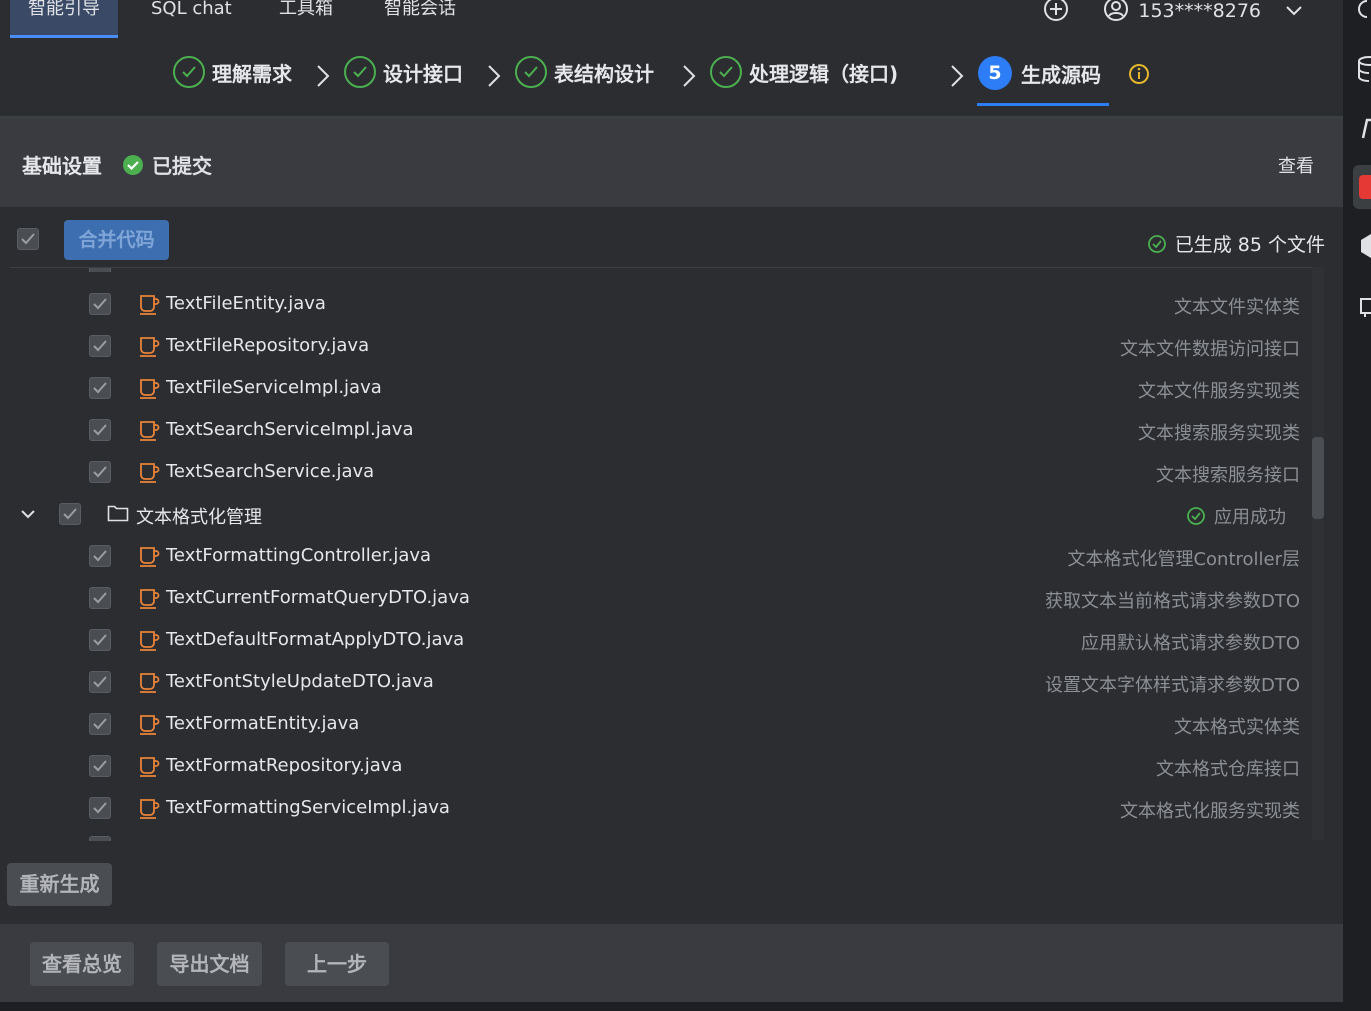 Image resolution: width=1371 pixels, height=1011 pixels. Describe the element at coordinates (1228, 769) in the screenshot. I see `file-description: 文本格式仓库接口` at that location.